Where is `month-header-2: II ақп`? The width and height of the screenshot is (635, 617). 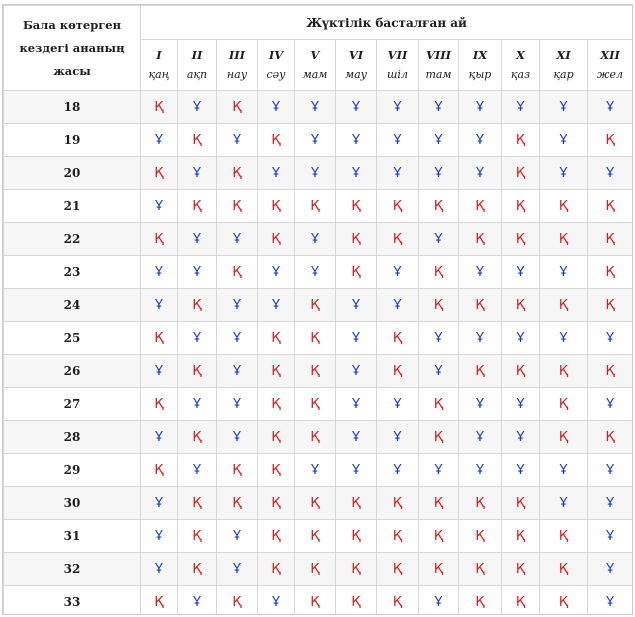 month-header-2: II ақп is located at coordinates (197, 65).